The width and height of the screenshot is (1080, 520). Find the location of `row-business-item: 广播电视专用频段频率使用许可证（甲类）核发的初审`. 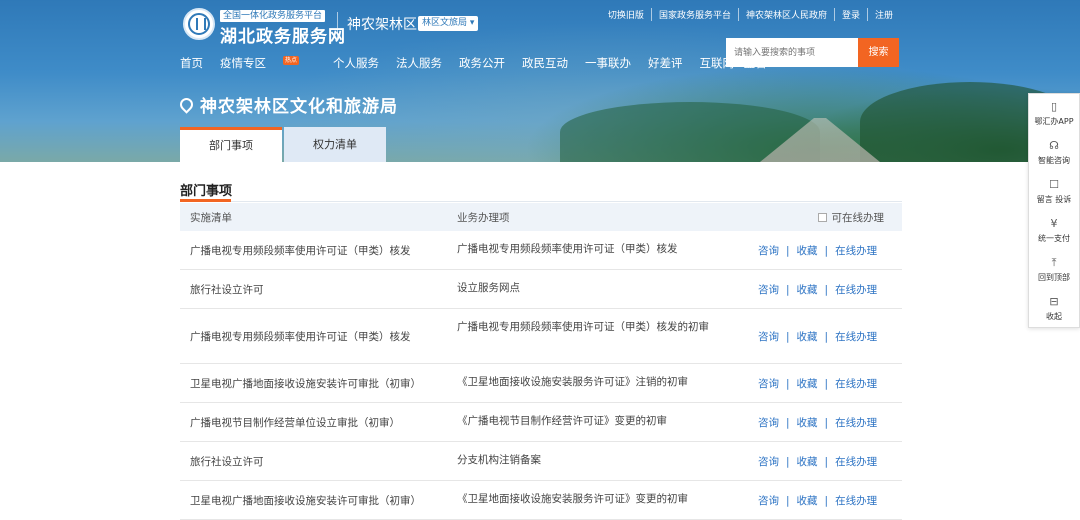

row-business-item: 广播电视专用频段频率使用许可证（甲类）核发的初审 is located at coordinates (587, 327).